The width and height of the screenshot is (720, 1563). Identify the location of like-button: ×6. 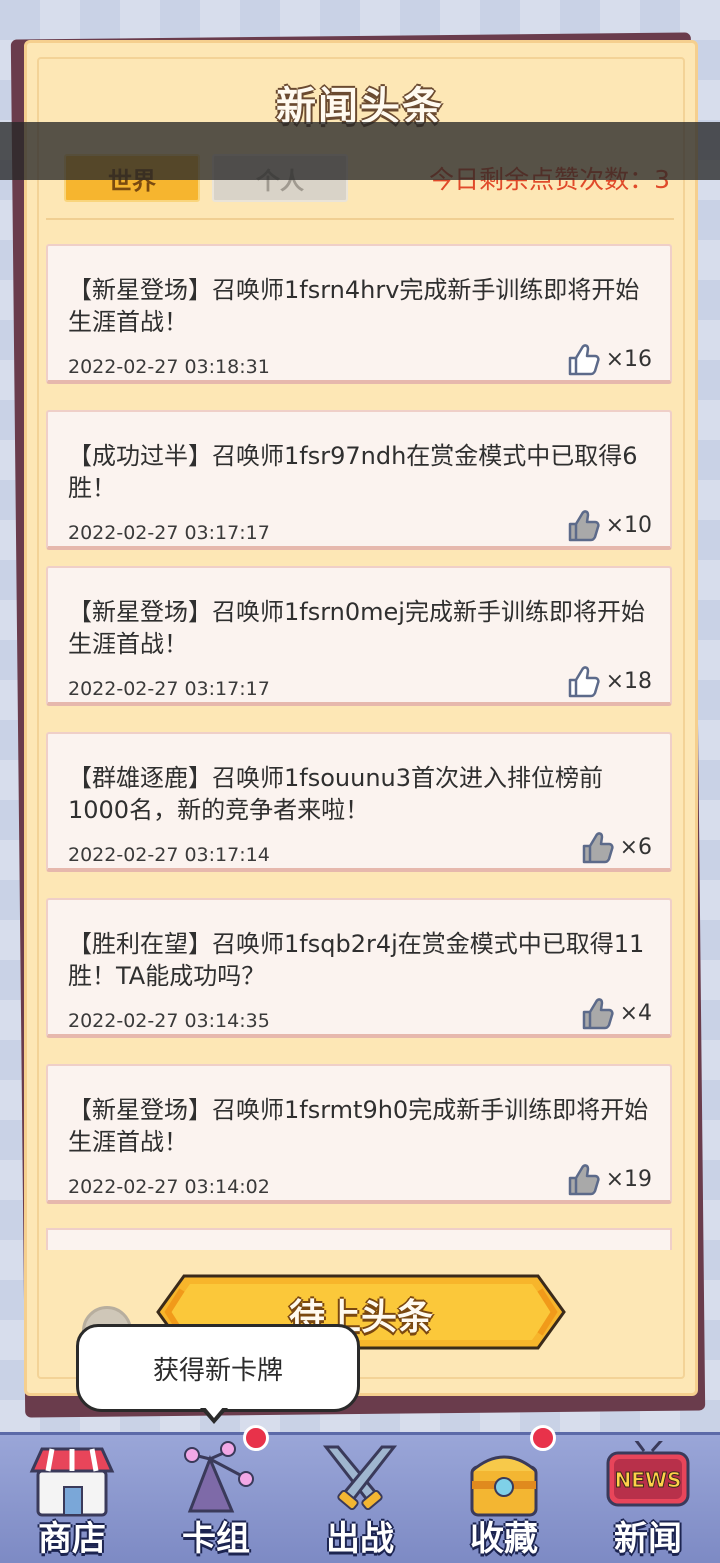
(615, 847).